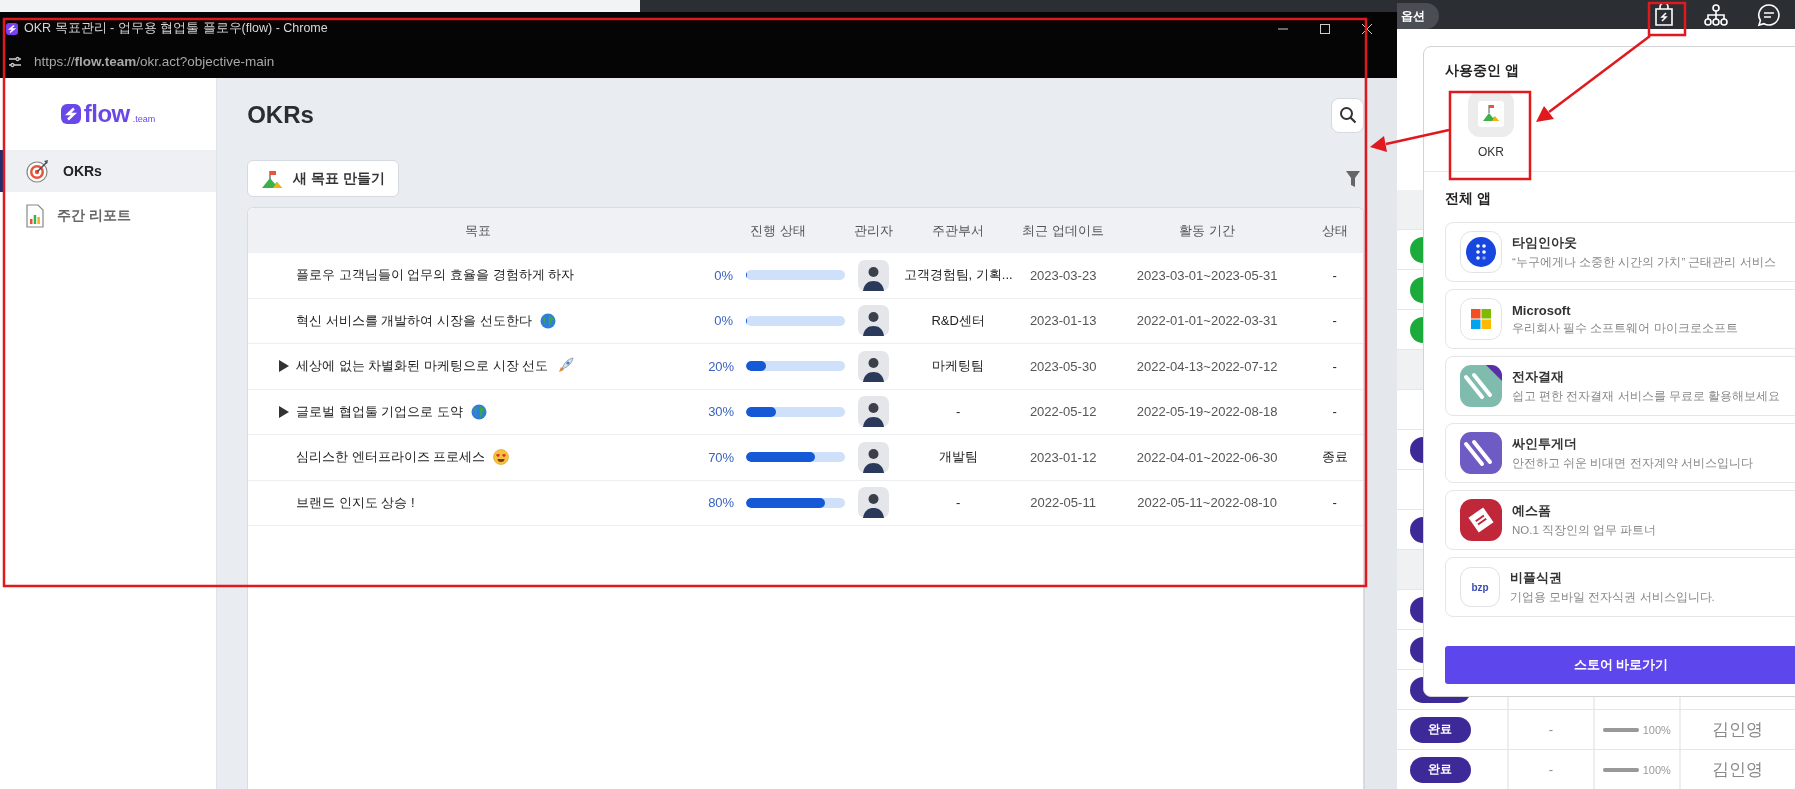 The image size is (1795, 789). Describe the element at coordinates (806, 458) in the screenshot. I see `table-row: 심리스한 엔터프라이즈 프로세스 70% 개발팀 2023-01-12 2022-04-01~2022-06-30 종료` at that location.